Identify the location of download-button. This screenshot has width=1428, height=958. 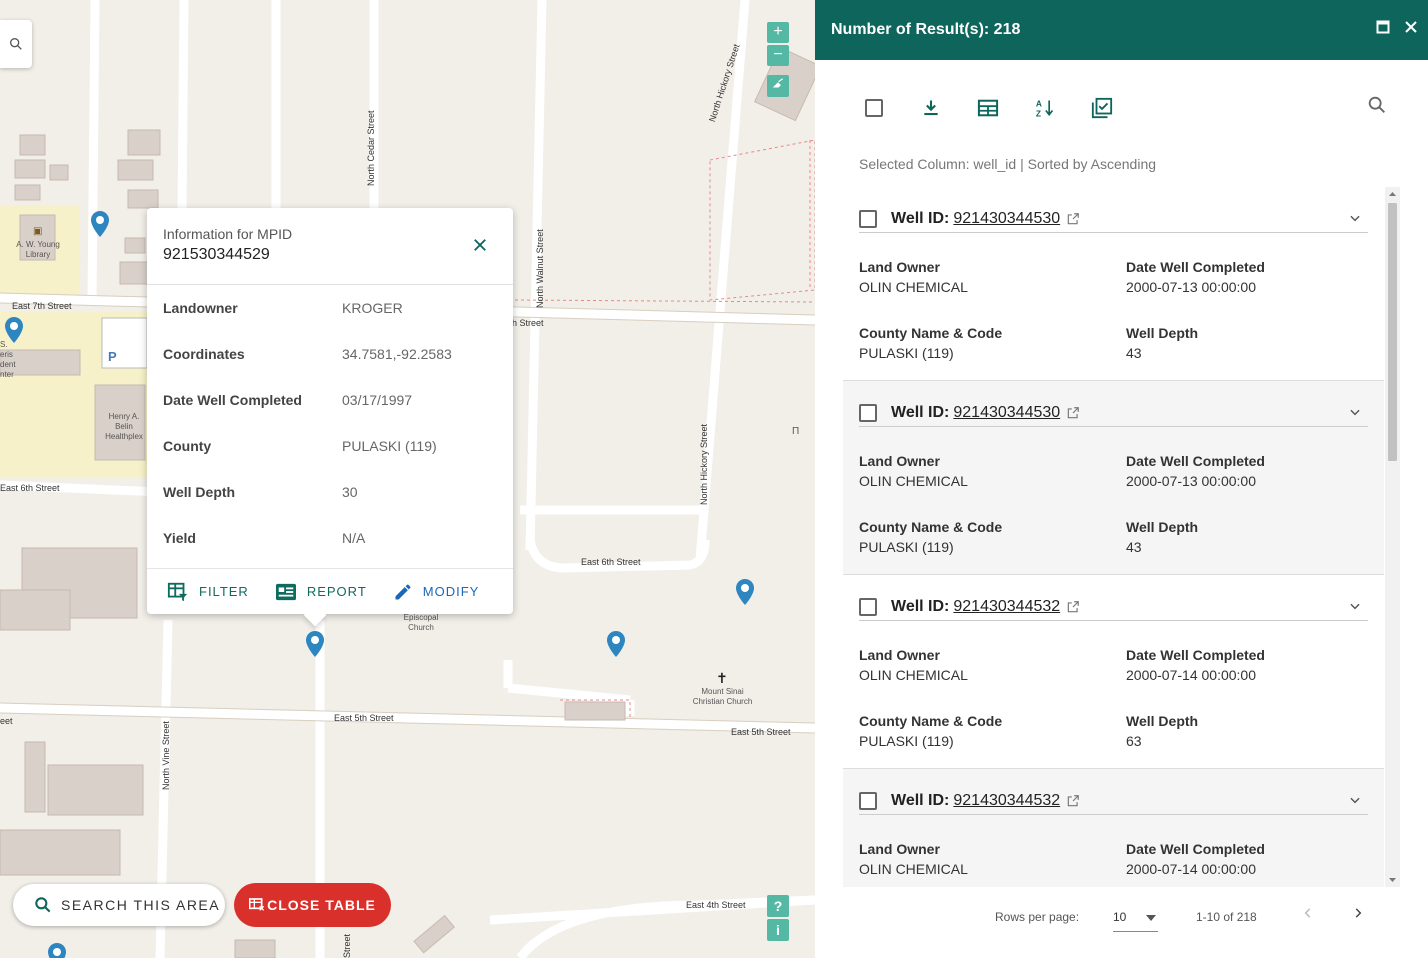
(931, 108).